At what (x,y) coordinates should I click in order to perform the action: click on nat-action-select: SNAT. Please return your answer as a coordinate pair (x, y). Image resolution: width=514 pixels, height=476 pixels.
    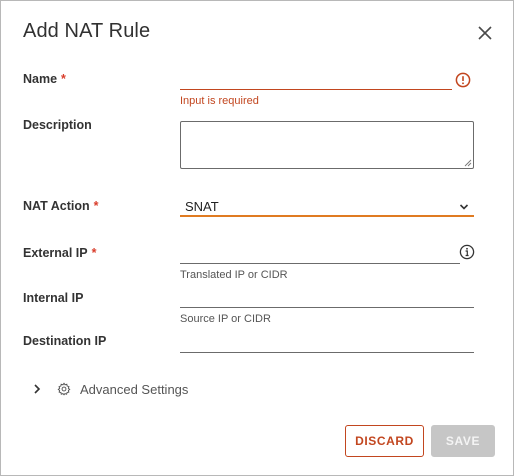
    Looking at the image, I should click on (202, 206).